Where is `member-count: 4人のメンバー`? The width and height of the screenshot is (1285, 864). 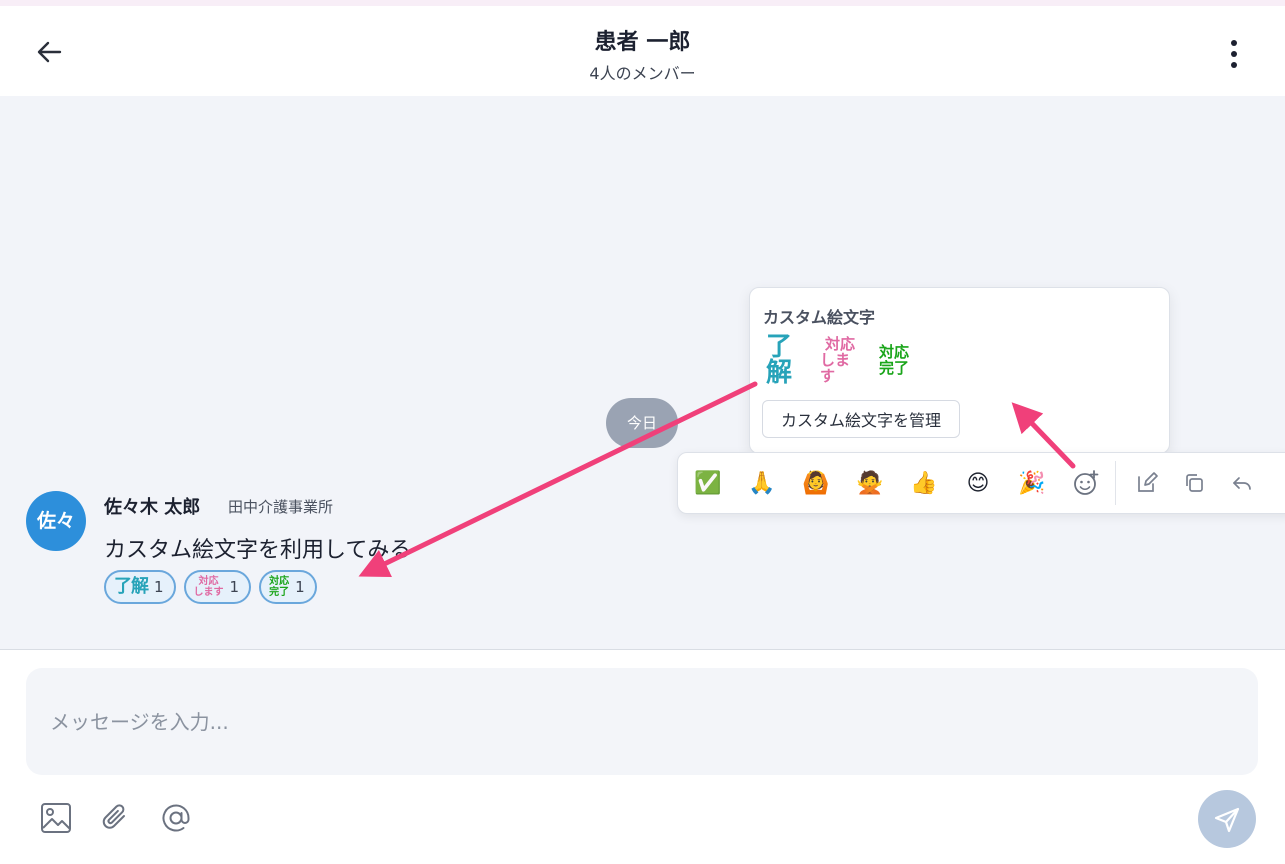
member-count: 4人のメンバー is located at coordinates (642, 73).